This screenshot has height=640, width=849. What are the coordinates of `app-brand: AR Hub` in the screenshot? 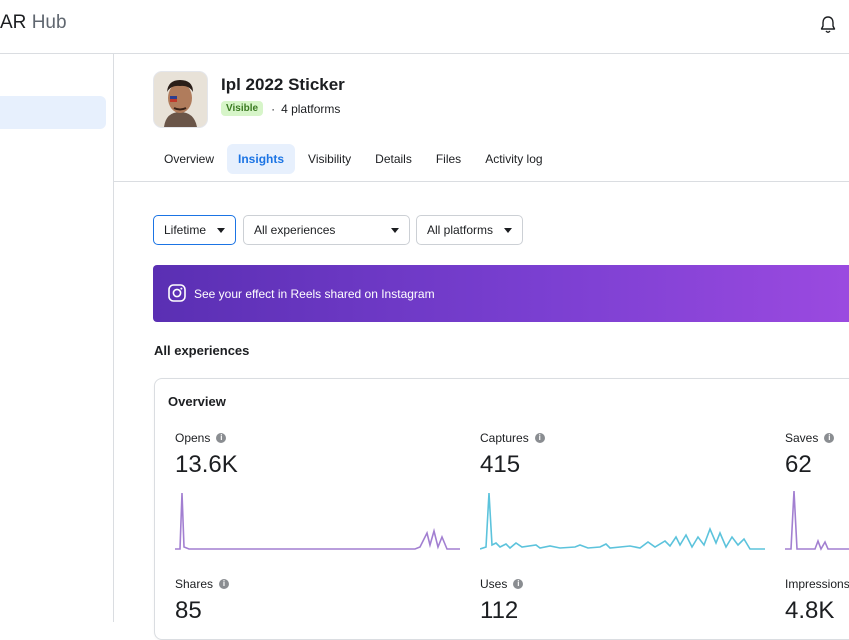 It's located at (33, 23).